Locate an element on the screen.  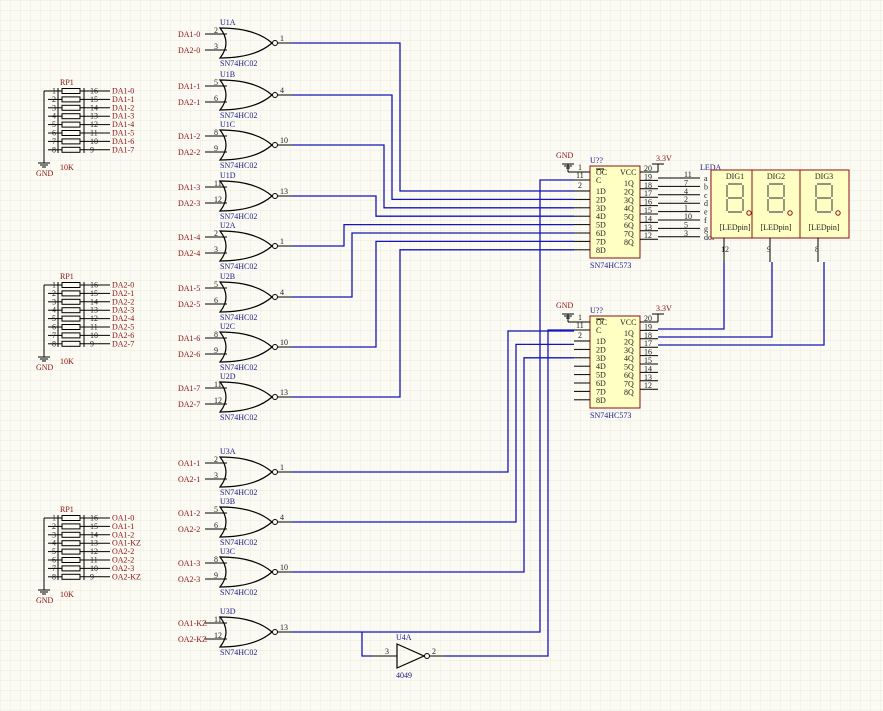
gate-input-net: OA1-2 is located at coordinates (189, 513).